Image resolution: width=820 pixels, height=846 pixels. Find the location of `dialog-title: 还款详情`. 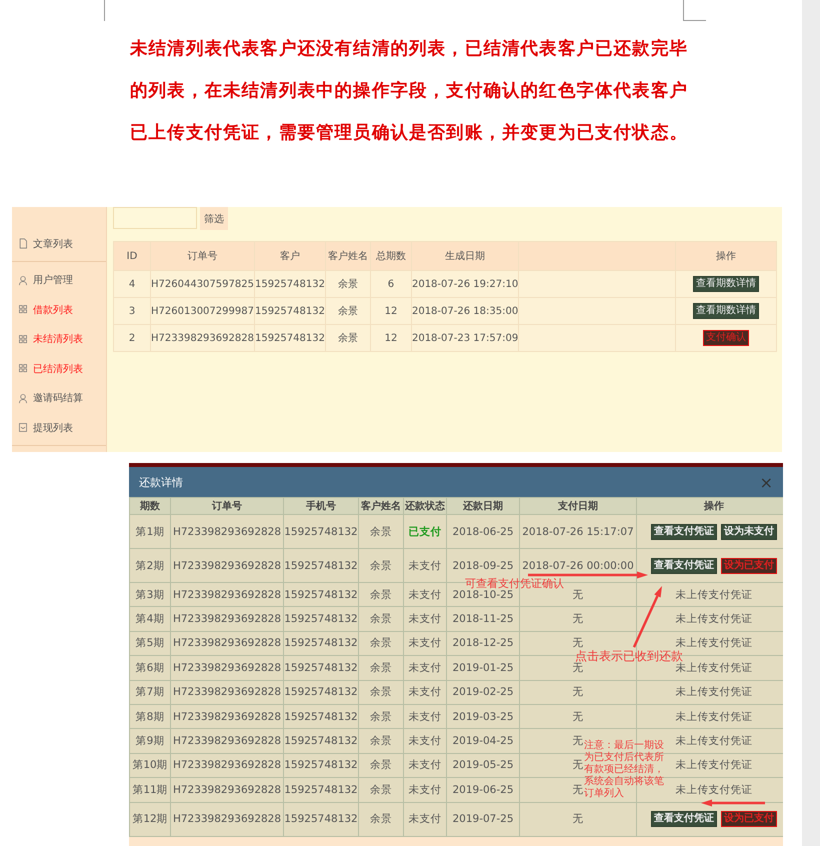

dialog-title: 还款详情 is located at coordinates (161, 482).